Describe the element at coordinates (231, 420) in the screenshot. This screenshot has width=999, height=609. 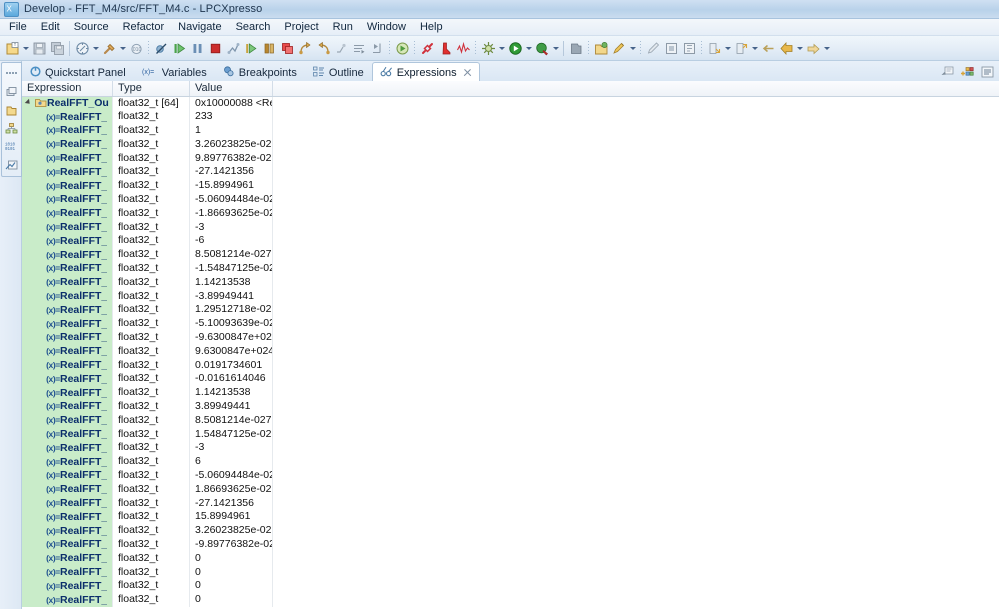
I see `cell-value: 8.5081214e-027` at that location.